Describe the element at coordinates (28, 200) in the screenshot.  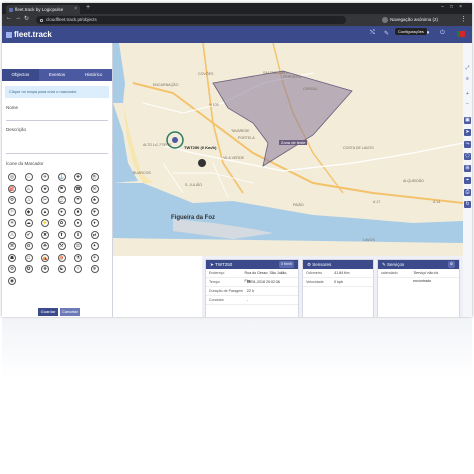
I see `marker-icon: ♫` at that location.